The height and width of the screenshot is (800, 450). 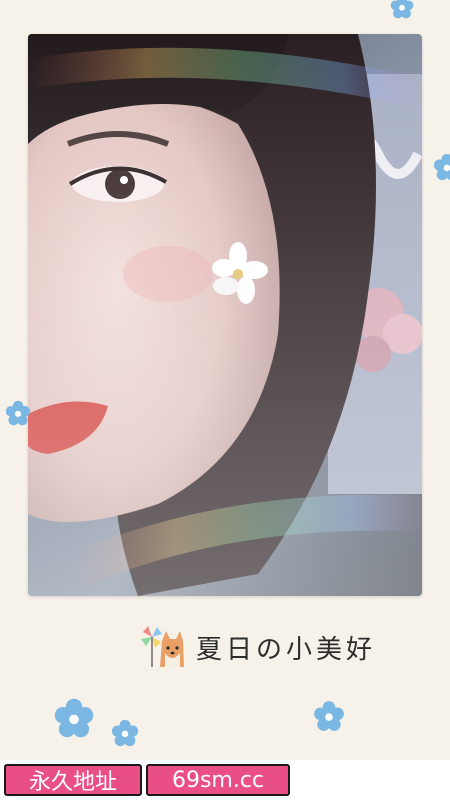 I want to click on cartoon-dog-pinwheel-icon, so click(x=162, y=646).